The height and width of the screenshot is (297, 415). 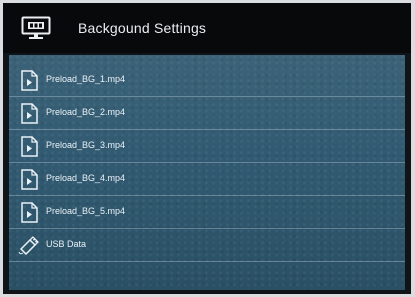 I want to click on file-name: Preload_BG_4.mp4, so click(x=86, y=178).